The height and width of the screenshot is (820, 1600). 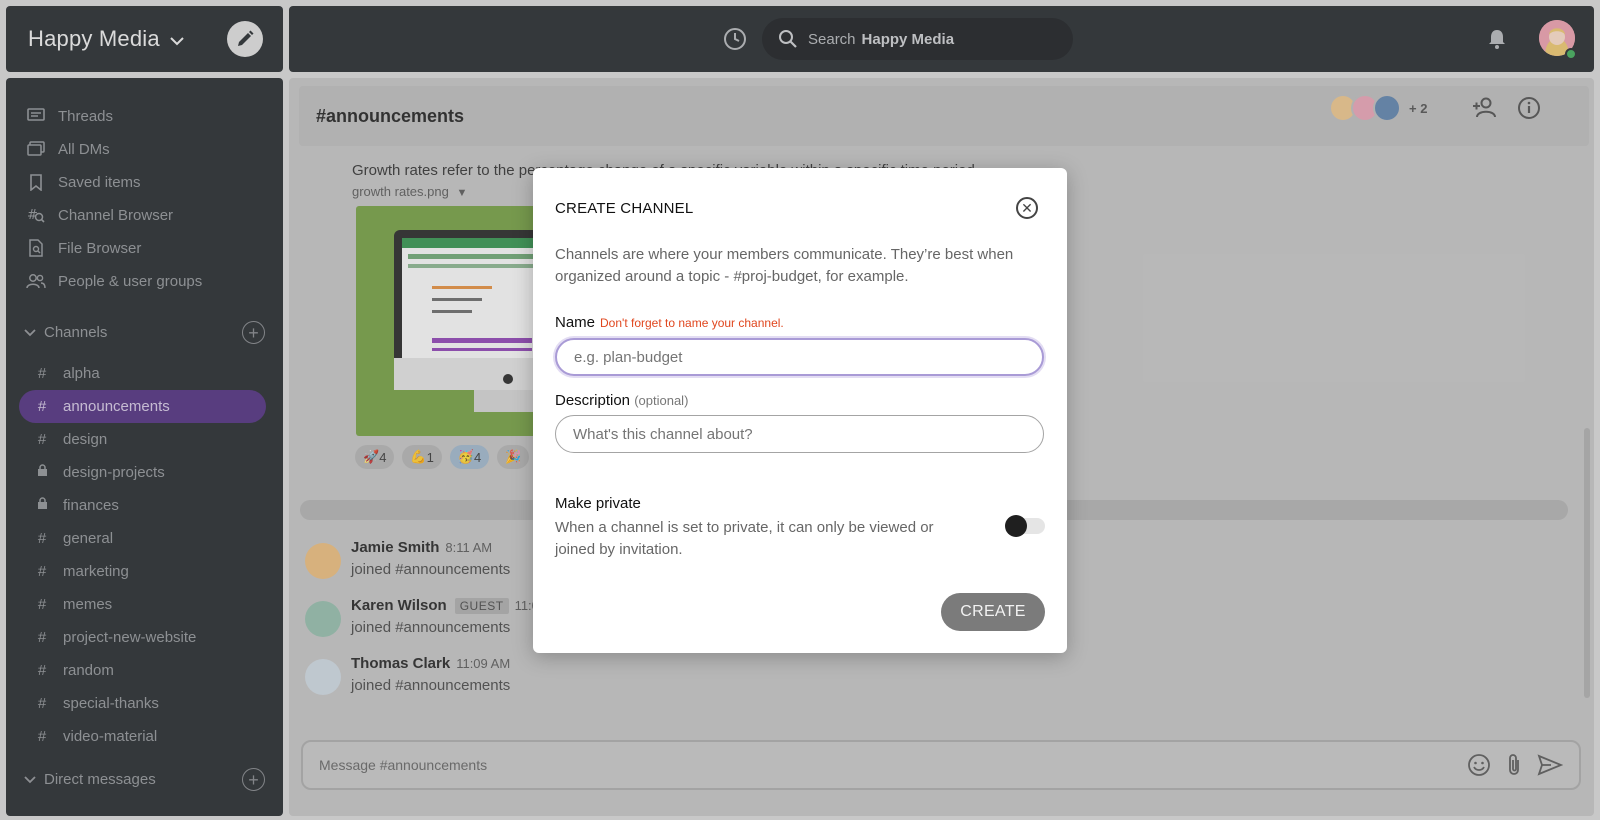 What do you see at coordinates (1571, 54) in the screenshot?
I see `online-status-dot` at bounding box center [1571, 54].